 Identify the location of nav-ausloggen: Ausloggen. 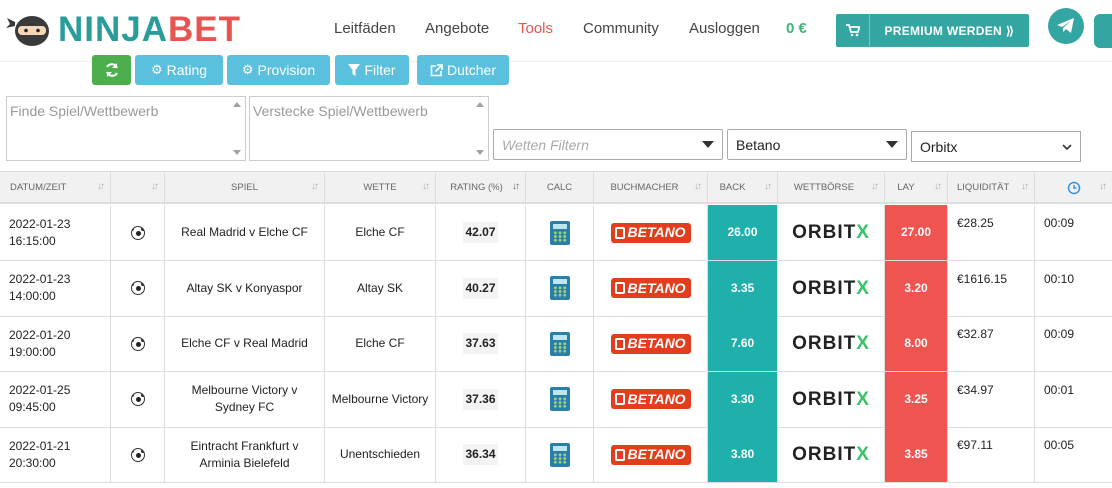
(724, 28).